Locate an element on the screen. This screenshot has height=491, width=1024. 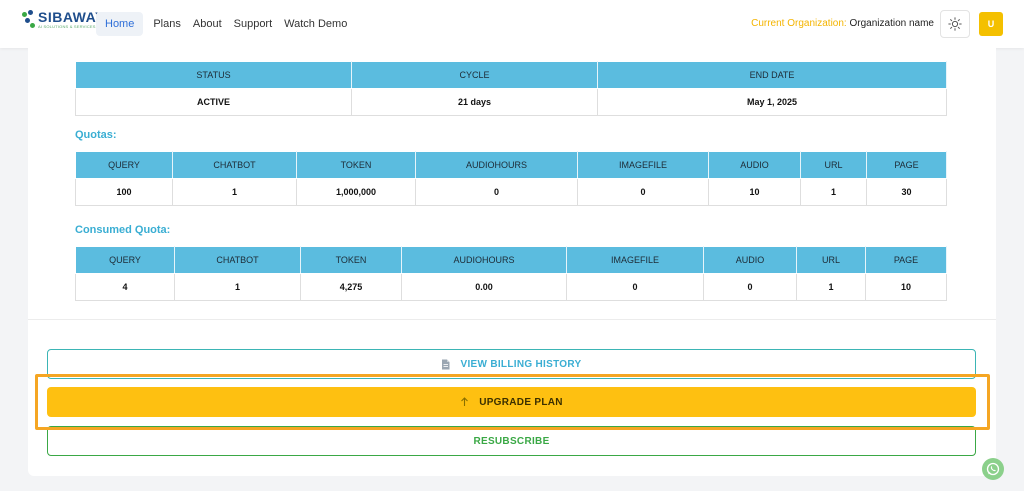
column-header: STATUS is located at coordinates (213, 75).